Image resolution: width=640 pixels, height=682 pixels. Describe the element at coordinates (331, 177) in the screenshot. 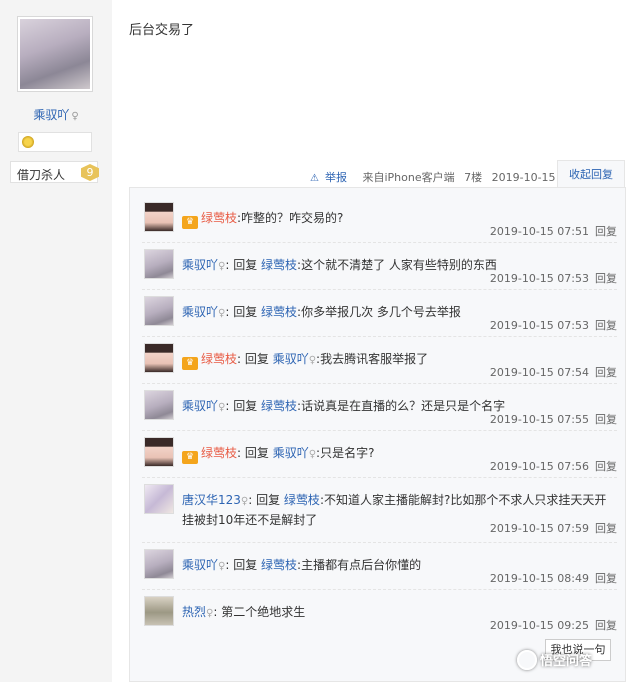

I see `report-link: ⚠ 举报` at that location.